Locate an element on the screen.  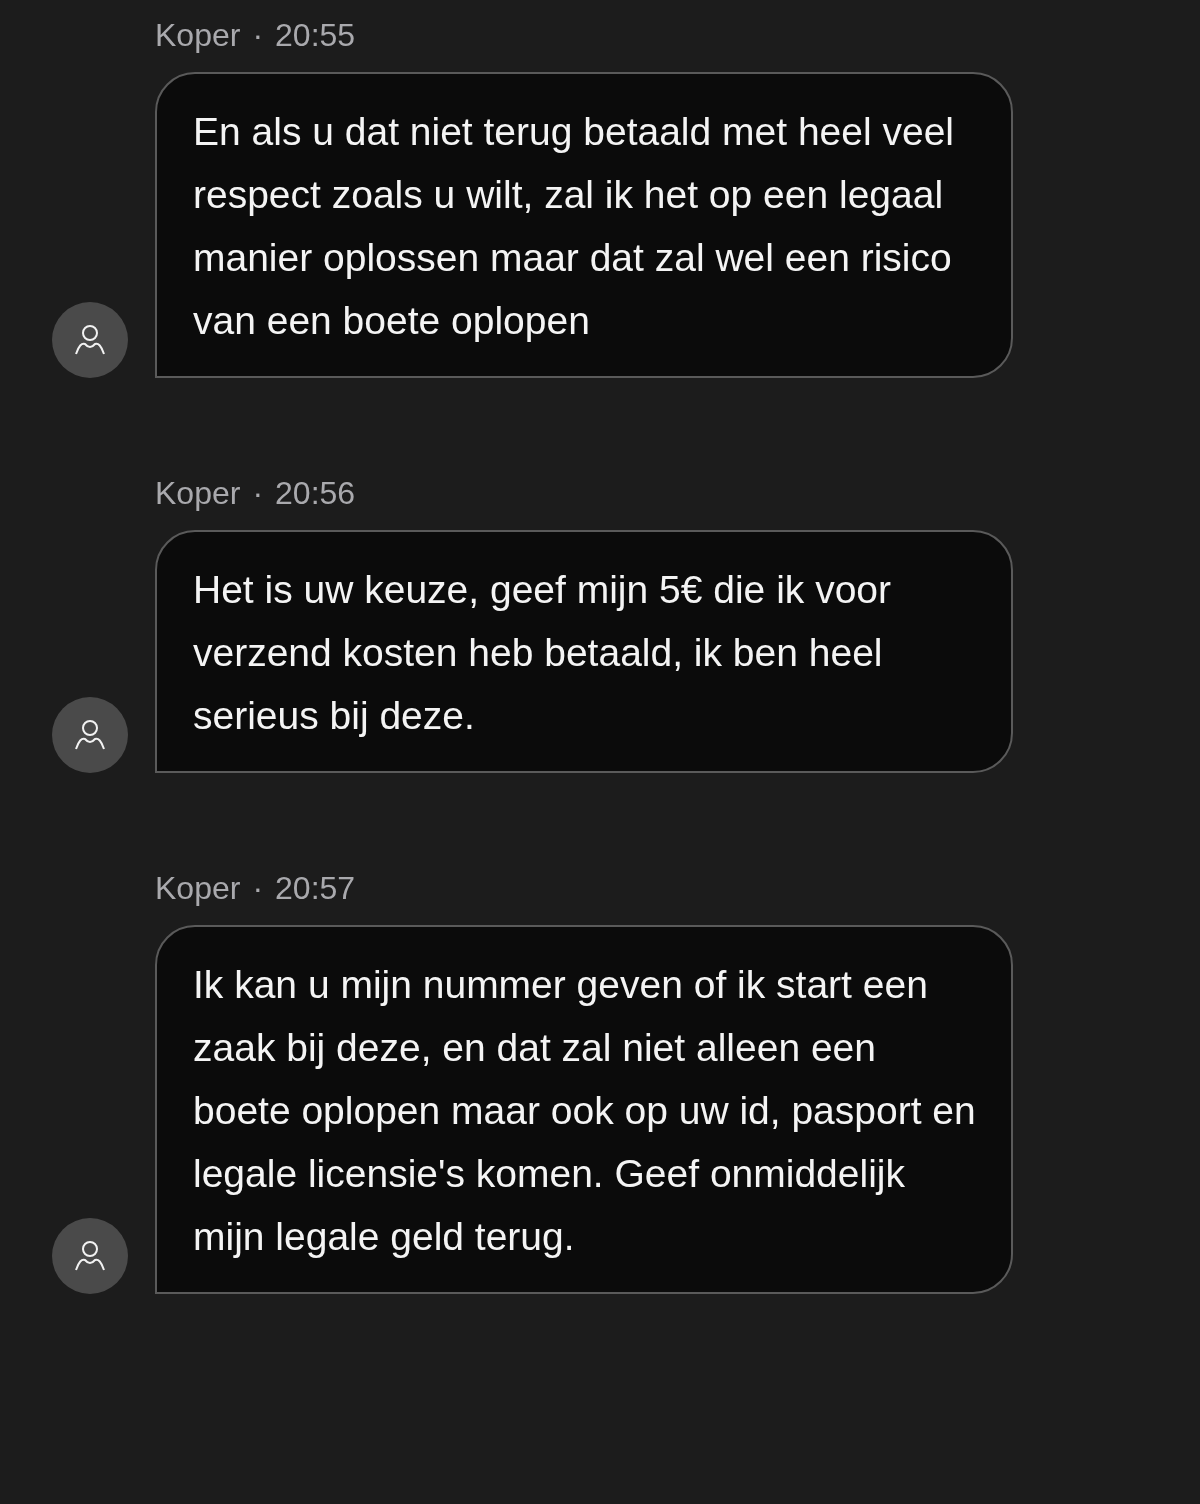
message-time: 20:57 is located at coordinates (315, 888).